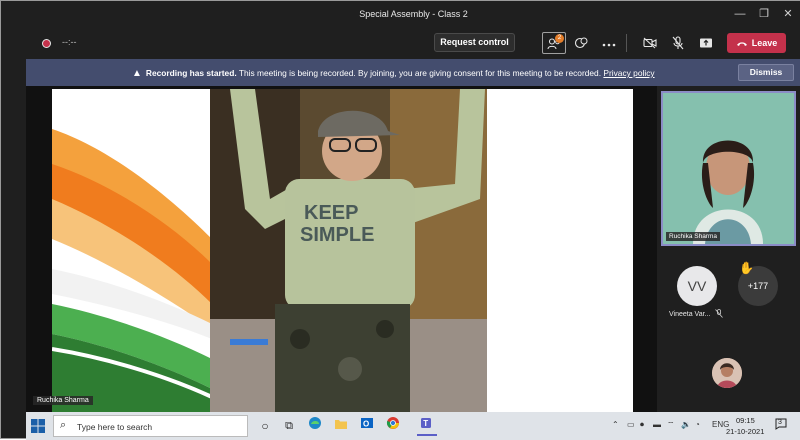  What do you see at coordinates (740, 14) in the screenshot?
I see `minimize-button: —` at bounding box center [740, 14].